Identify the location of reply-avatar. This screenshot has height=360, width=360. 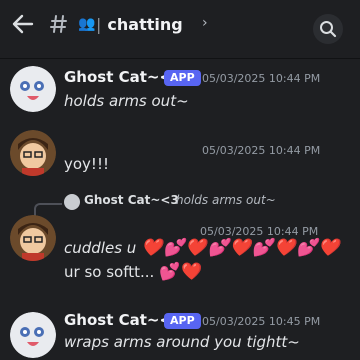
(72, 202).